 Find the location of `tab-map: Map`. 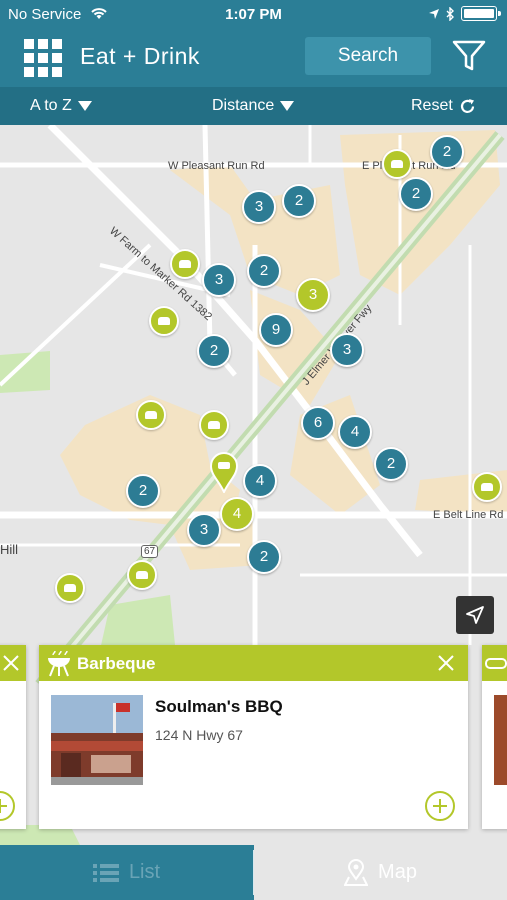

tab-map: Map is located at coordinates (380, 872).